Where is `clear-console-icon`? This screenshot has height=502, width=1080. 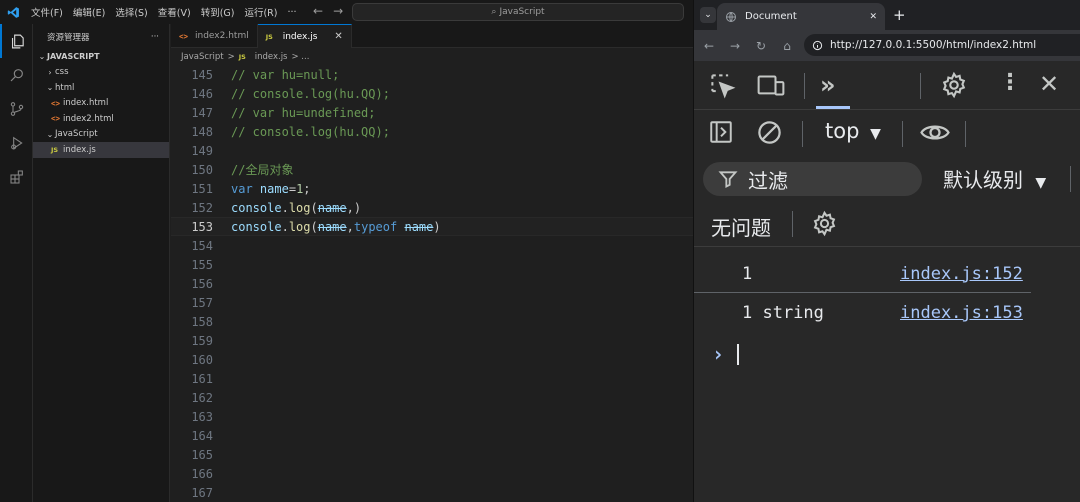
clear-console-icon is located at coordinates (769, 134).